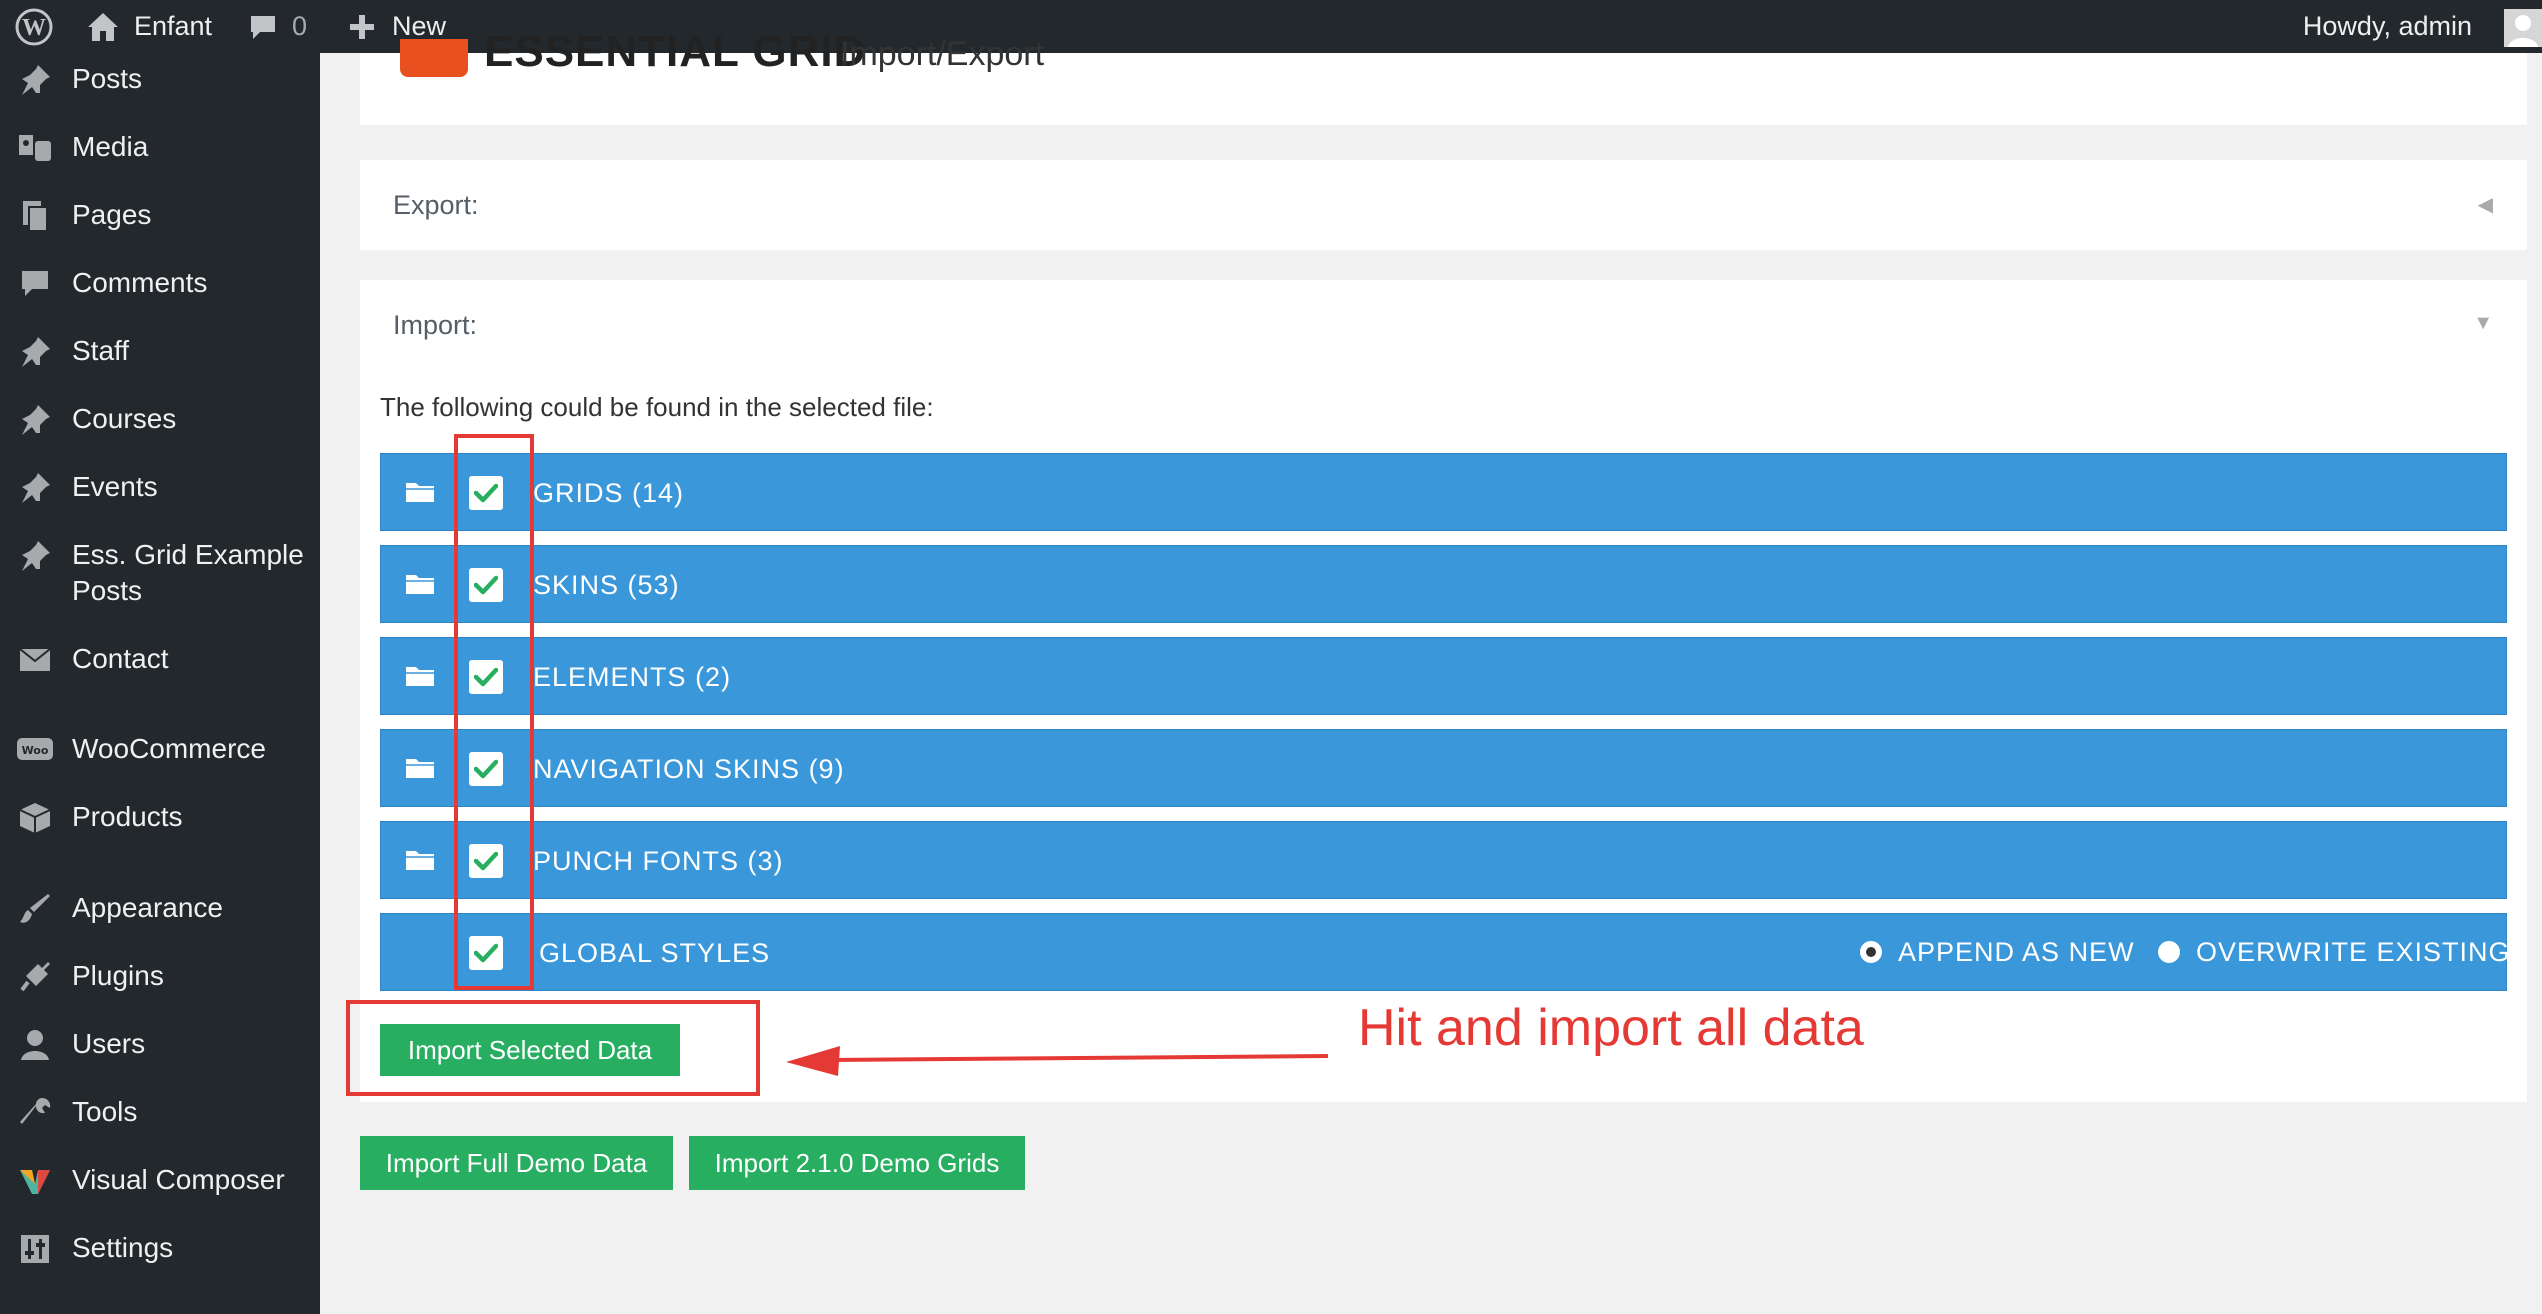 This screenshot has height=1314, width=2542. I want to click on sidebar-item-label: Plugins, so click(118, 975).